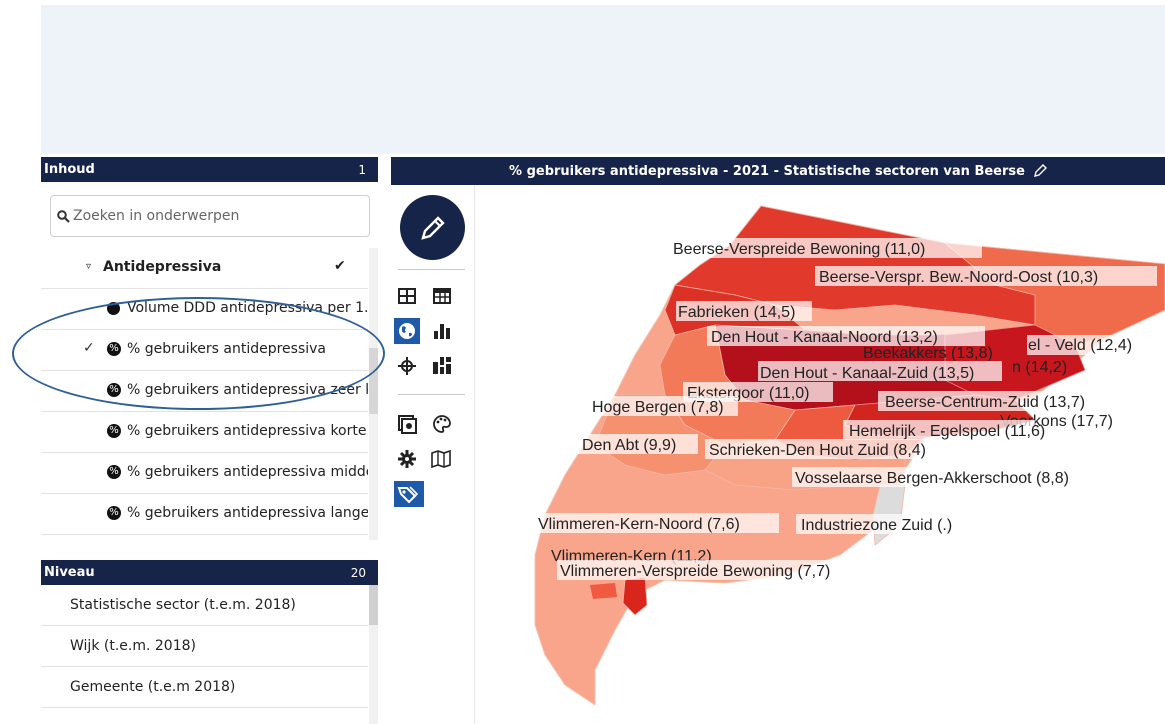  What do you see at coordinates (1080, 345) in the screenshot?
I see `svg-text: el - Veld (12,4)` at bounding box center [1080, 345].